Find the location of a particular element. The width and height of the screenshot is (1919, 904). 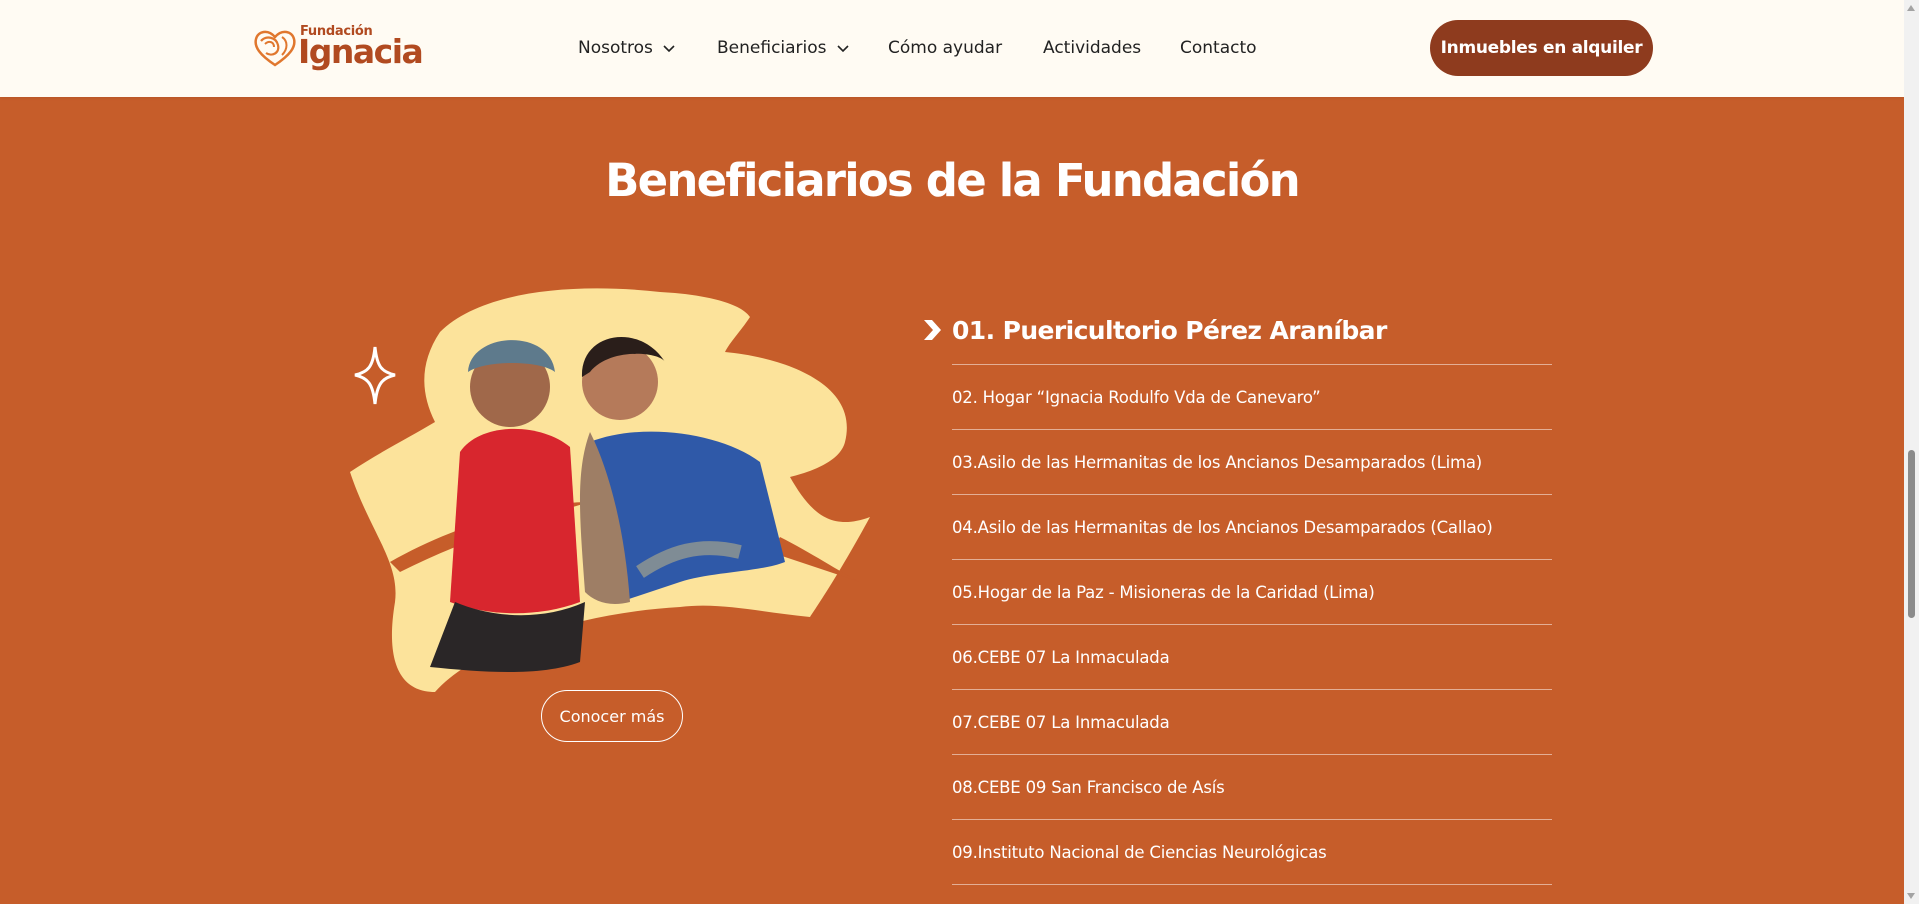

scrollbar-thumb is located at coordinates (1911, 534).